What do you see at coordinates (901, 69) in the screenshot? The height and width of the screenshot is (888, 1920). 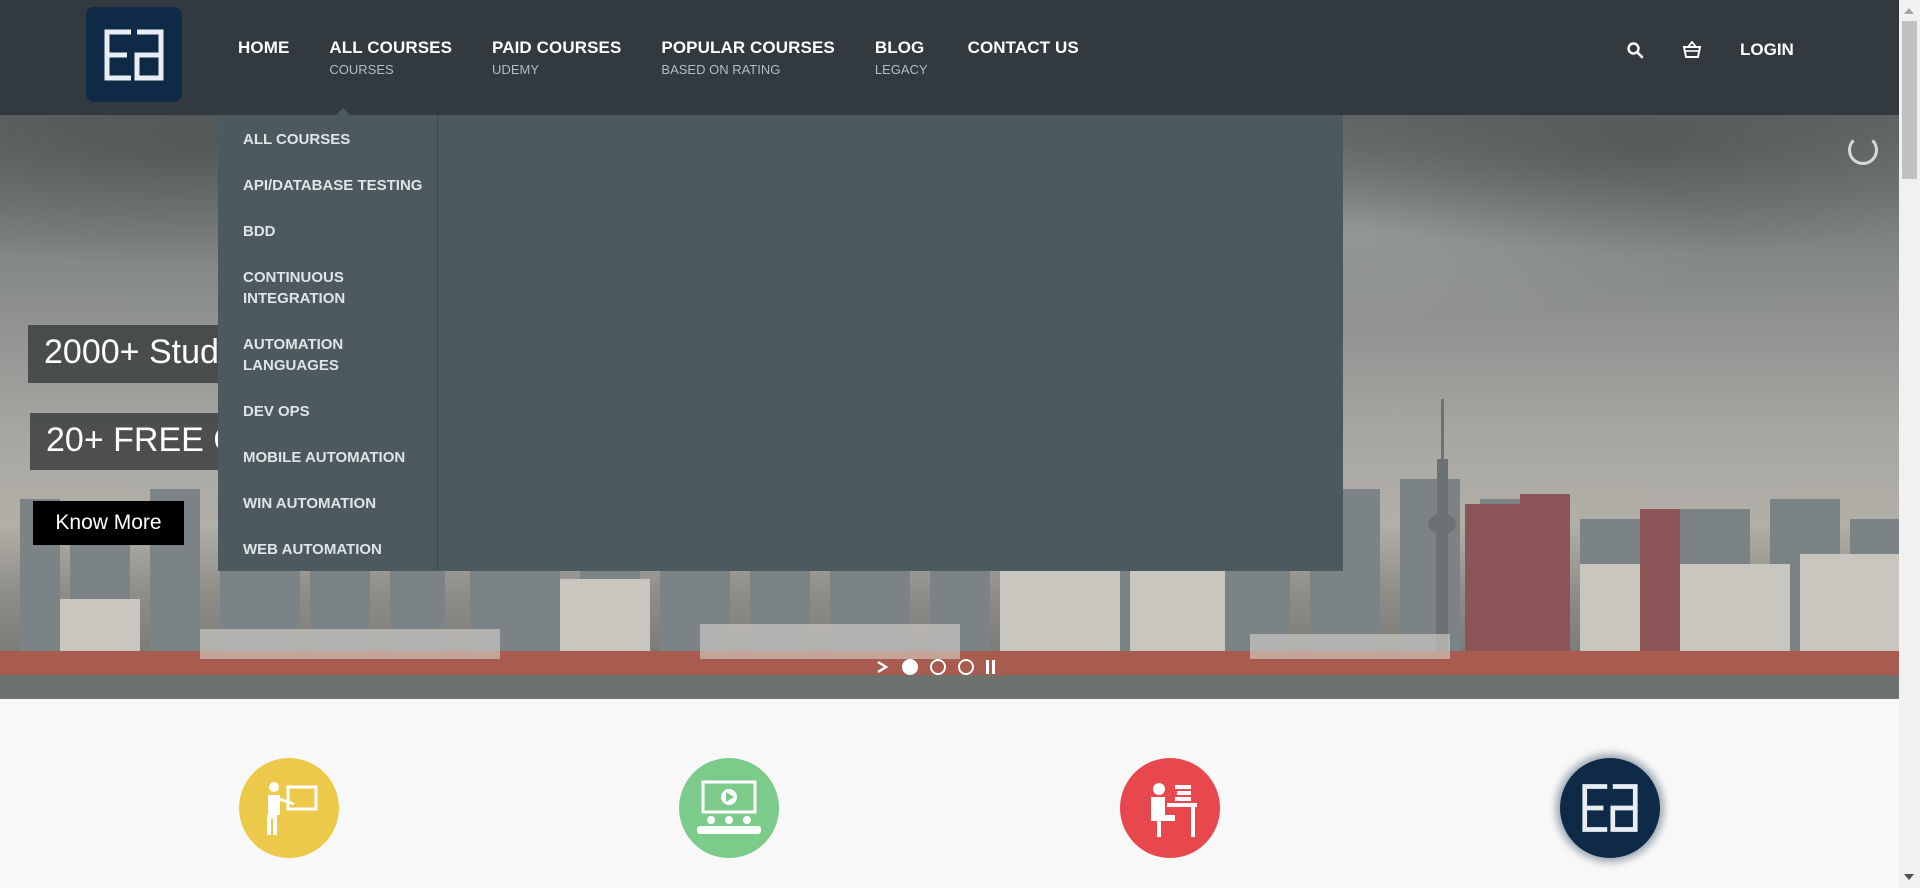 I see `nav-blog-sublabel: LEGACY` at bounding box center [901, 69].